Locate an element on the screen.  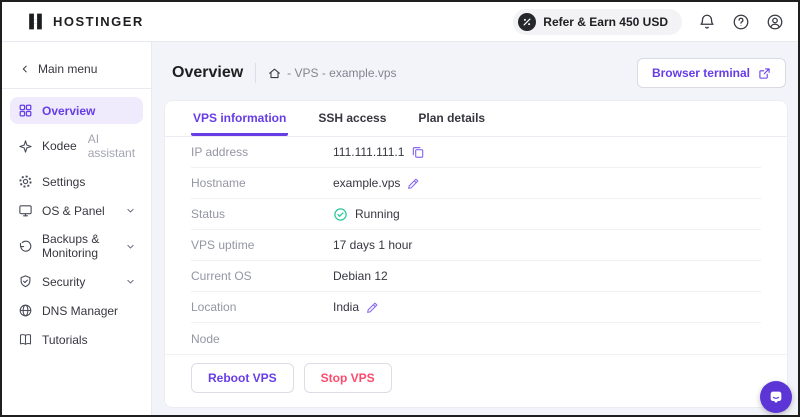
sidebar-item-dns-manager: DNS Manager is located at coordinates (76, 310).